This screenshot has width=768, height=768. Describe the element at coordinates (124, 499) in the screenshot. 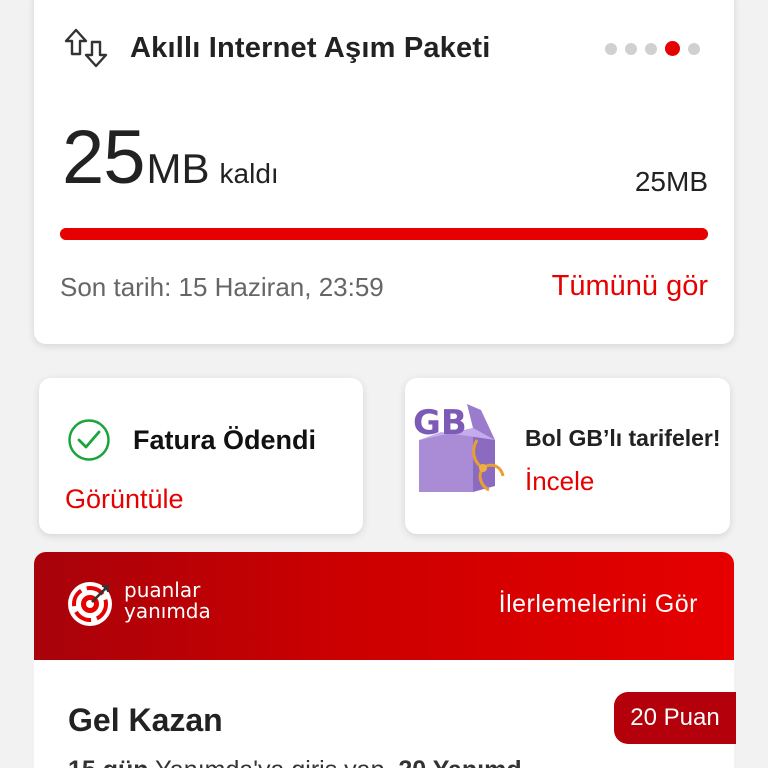

I see `view-invoice-link: Görüntüle` at that location.